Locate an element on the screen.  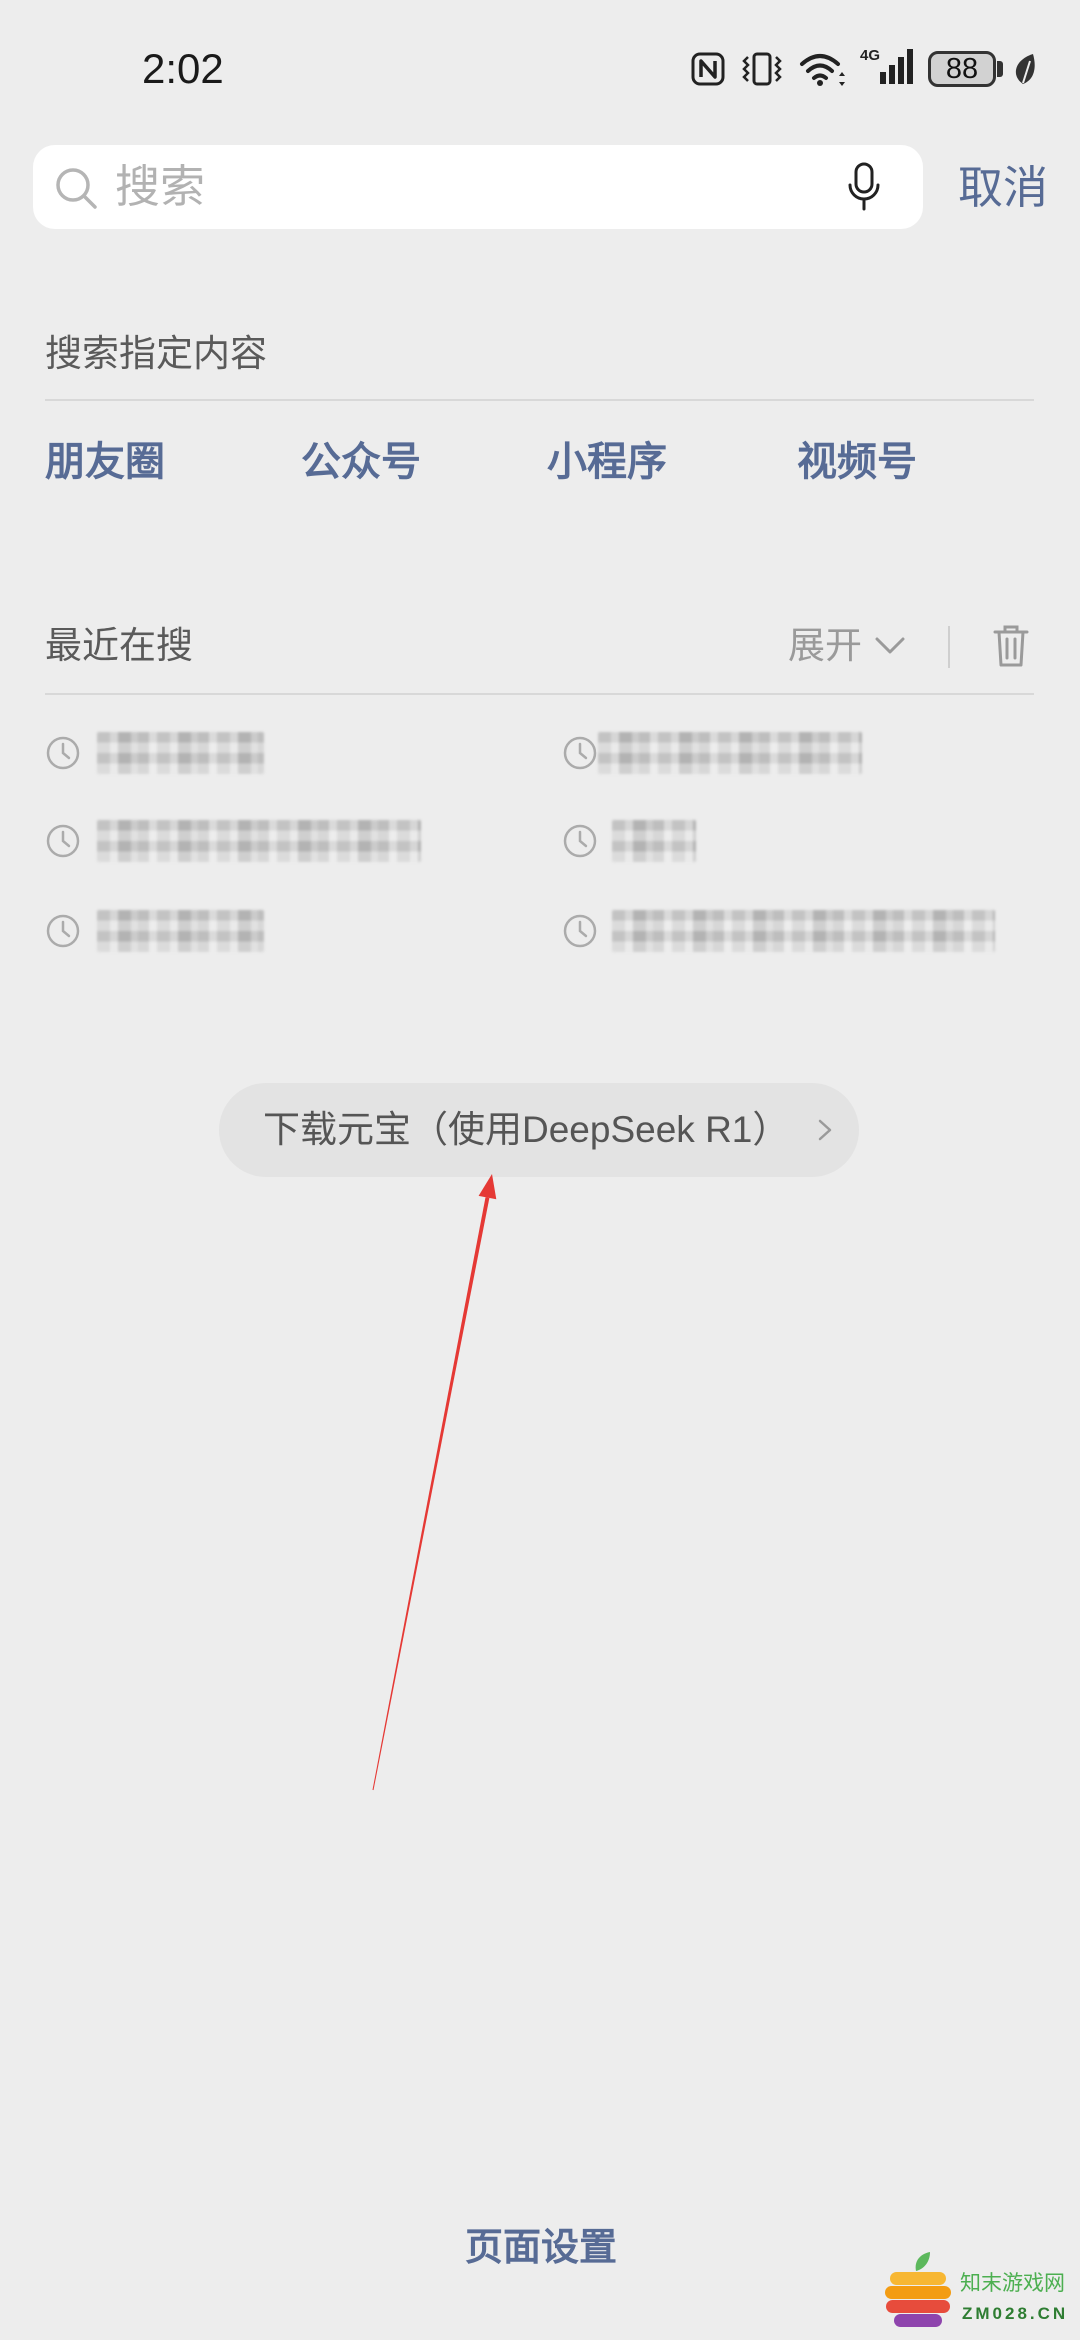
vertical-divider is located at coordinates (949, 647).